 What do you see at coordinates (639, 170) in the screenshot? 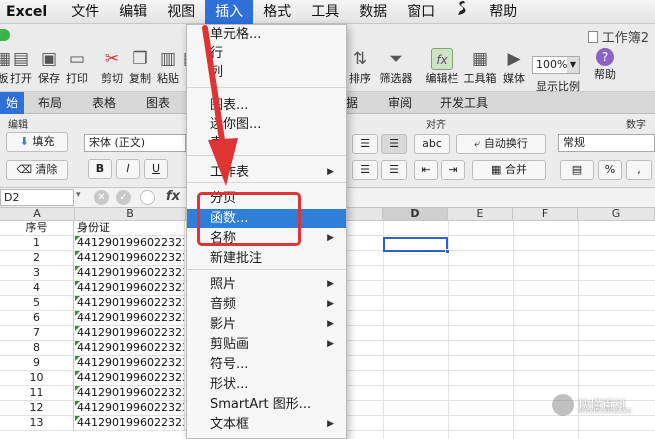
I see `comma-button: ,` at bounding box center [639, 170].